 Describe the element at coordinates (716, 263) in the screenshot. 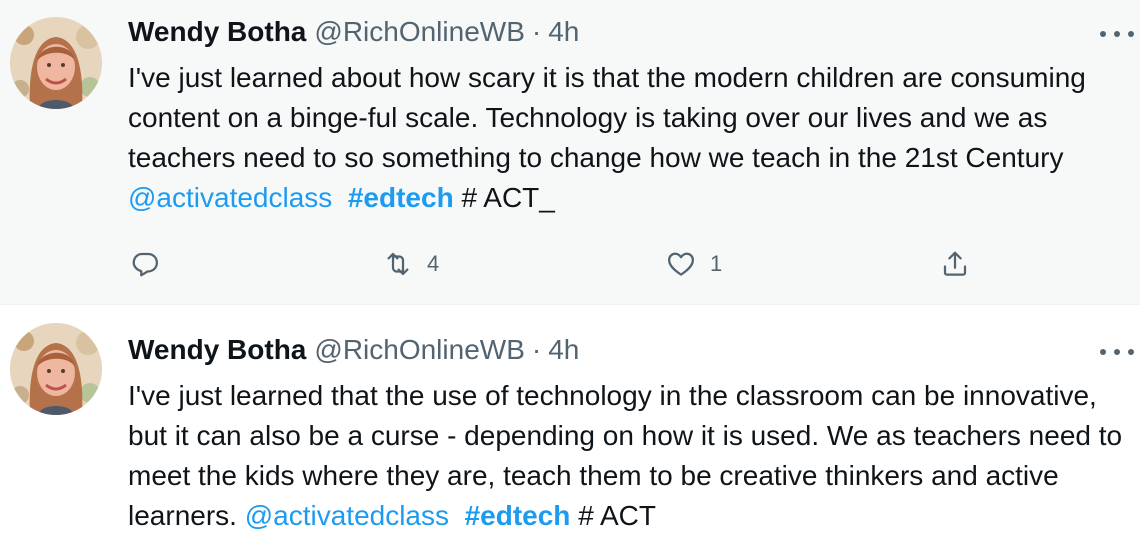

I see `like-count: 1` at that location.